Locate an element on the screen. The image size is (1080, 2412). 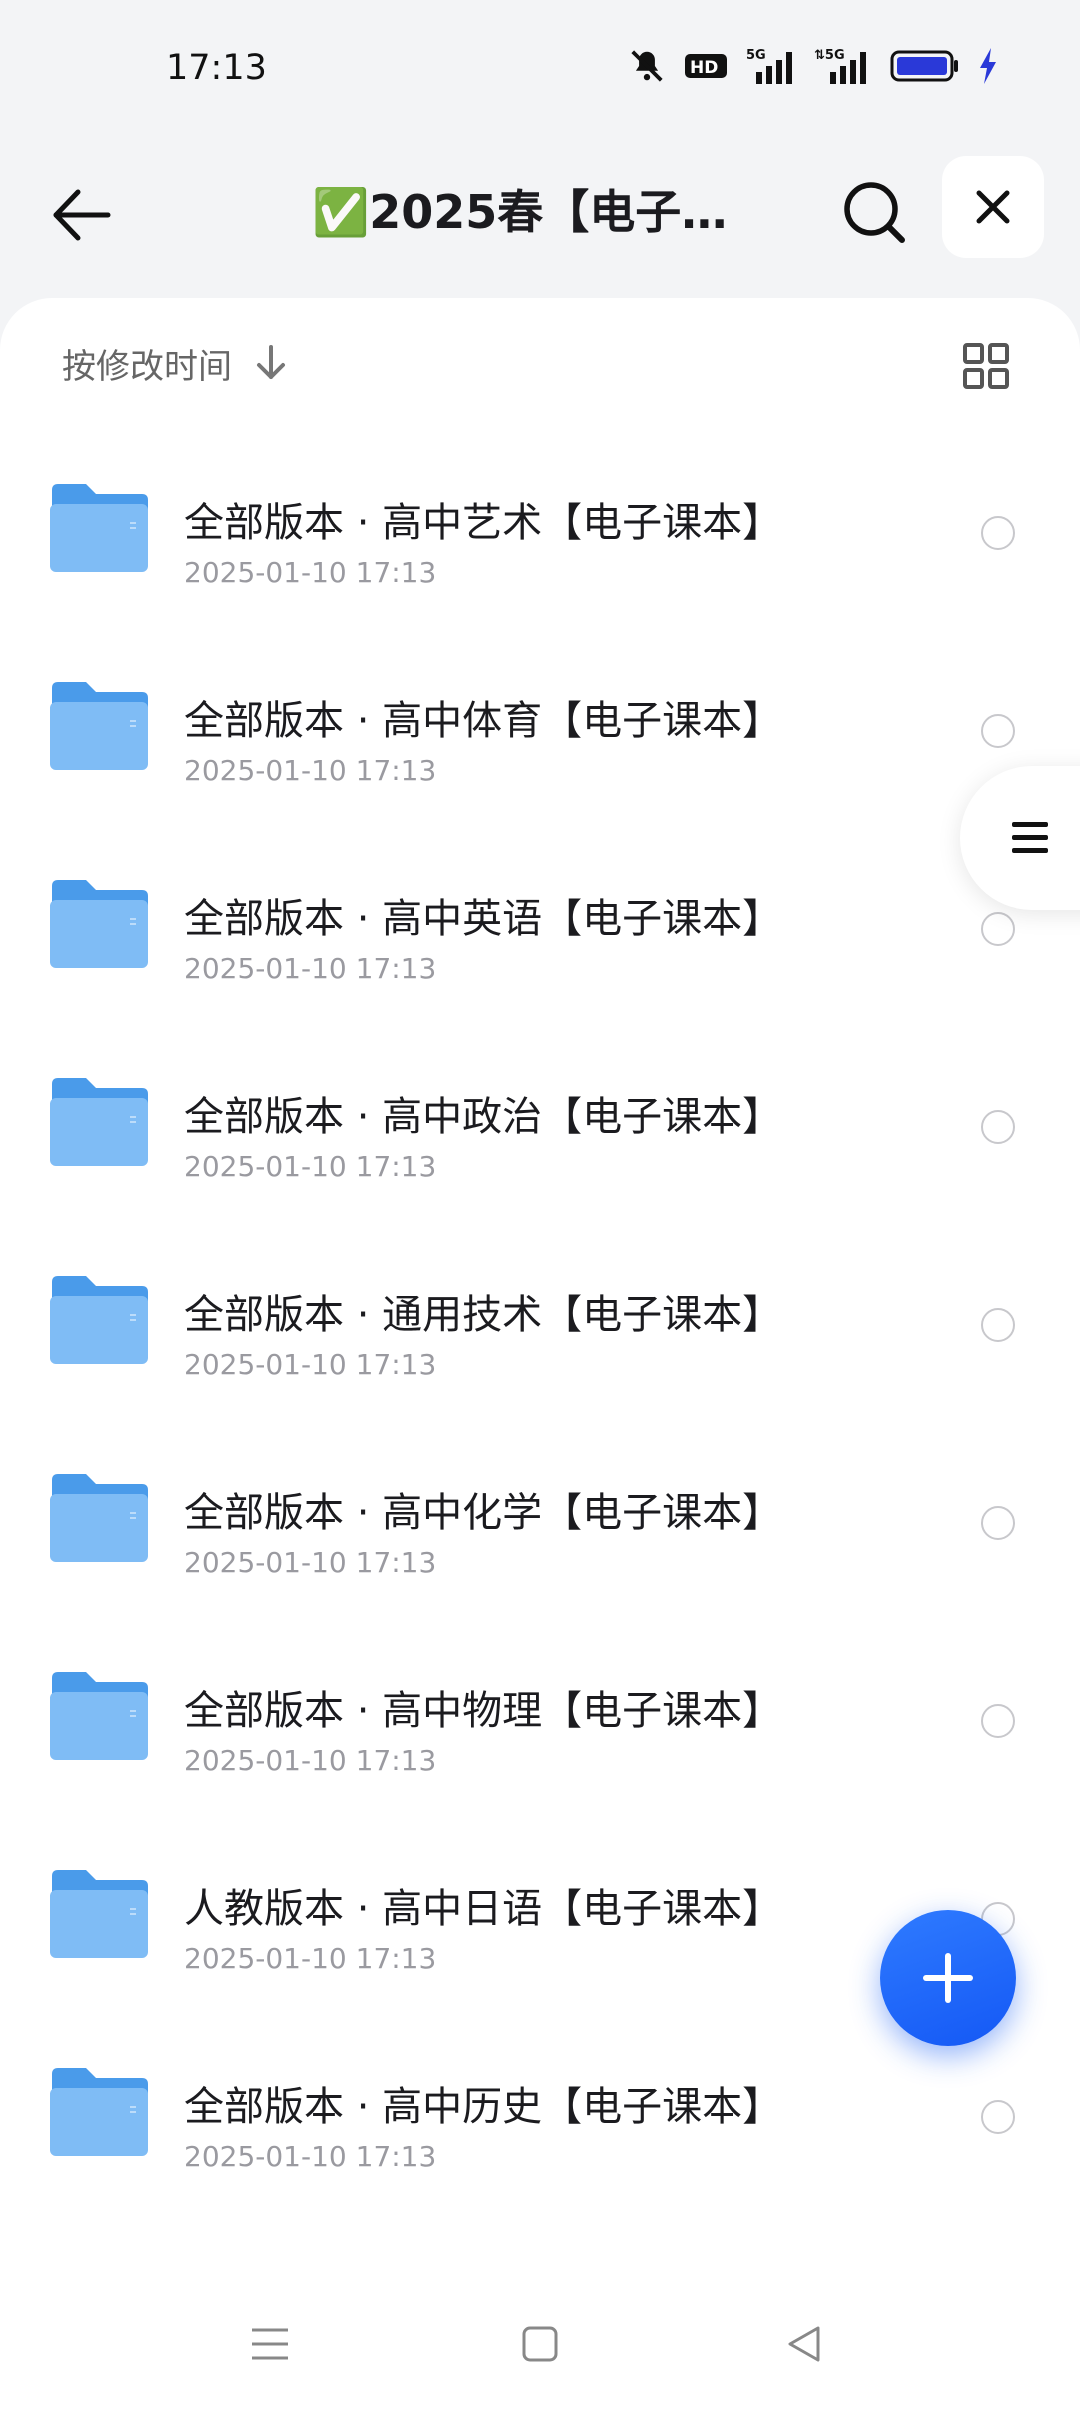
file-name: 全部版本 · 高中物理【电子课本】 is located at coordinates (483, 1711).